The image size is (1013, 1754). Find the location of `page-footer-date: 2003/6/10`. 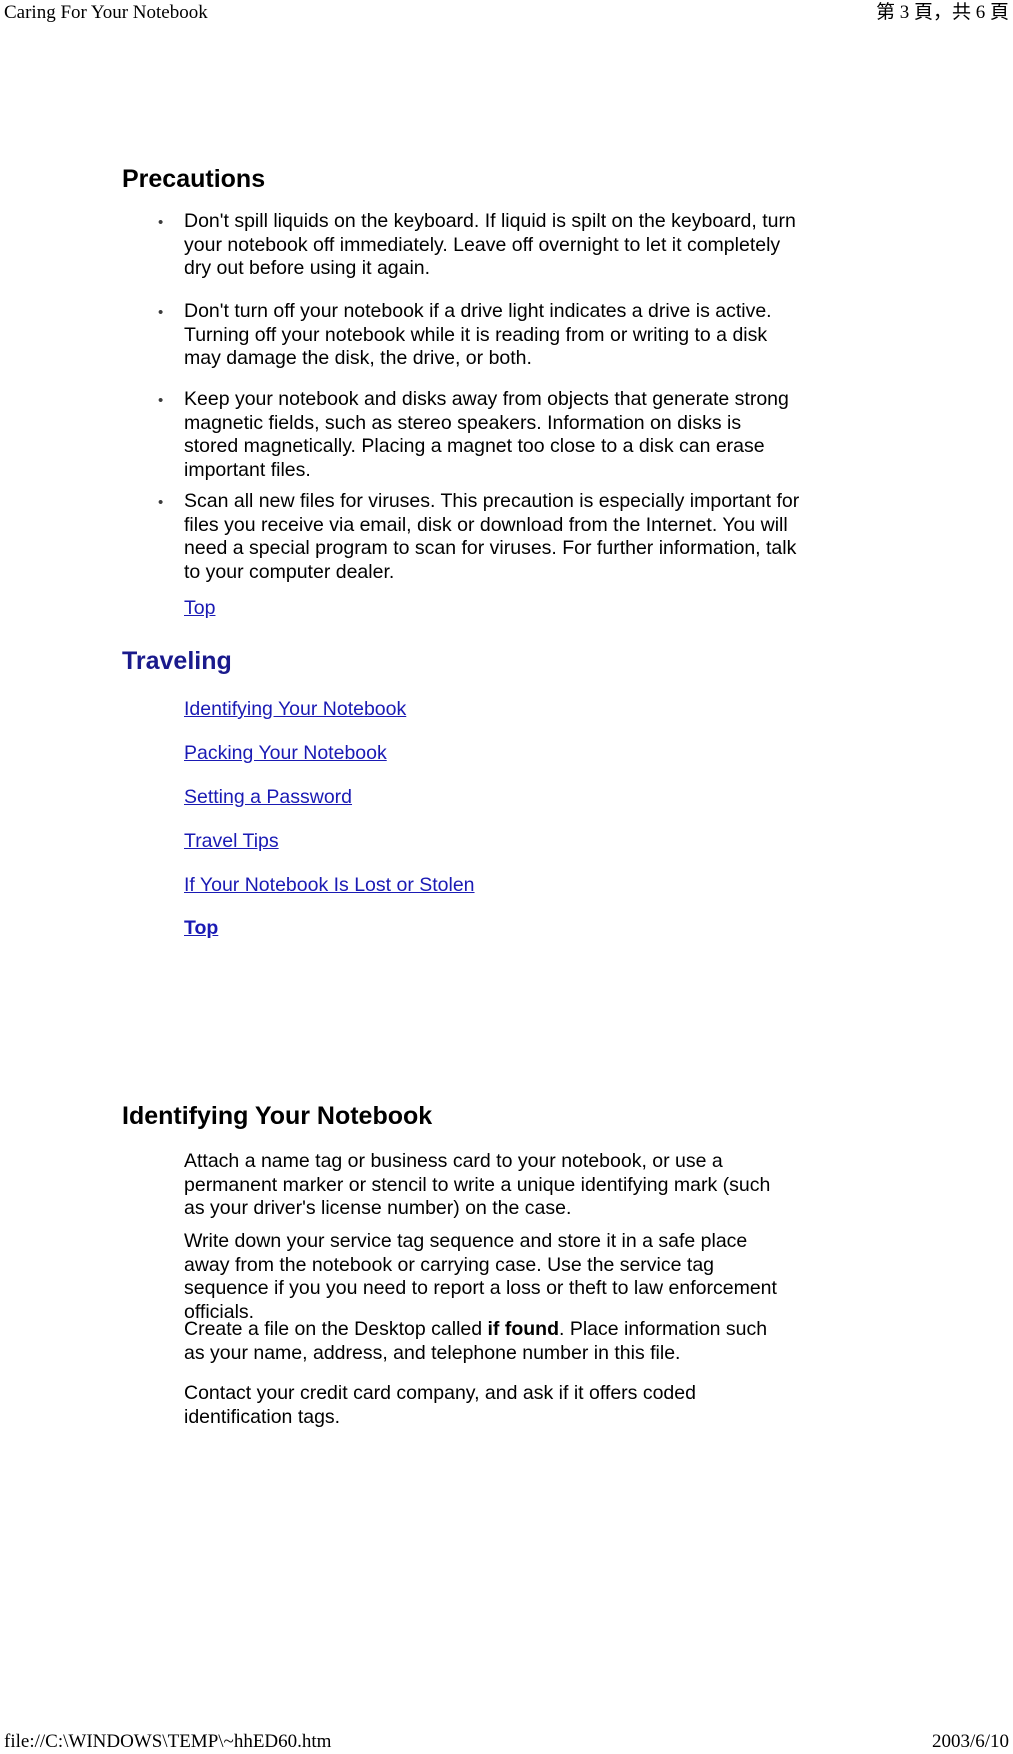

page-footer-date: 2003/6/10 is located at coordinates (970, 1741).